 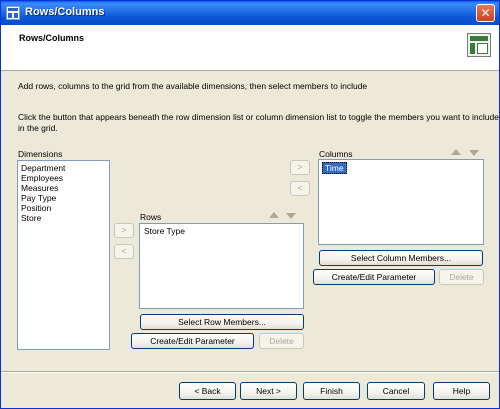 What do you see at coordinates (479, 45) in the screenshot?
I see `grid-icon` at bounding box center [479, 45].